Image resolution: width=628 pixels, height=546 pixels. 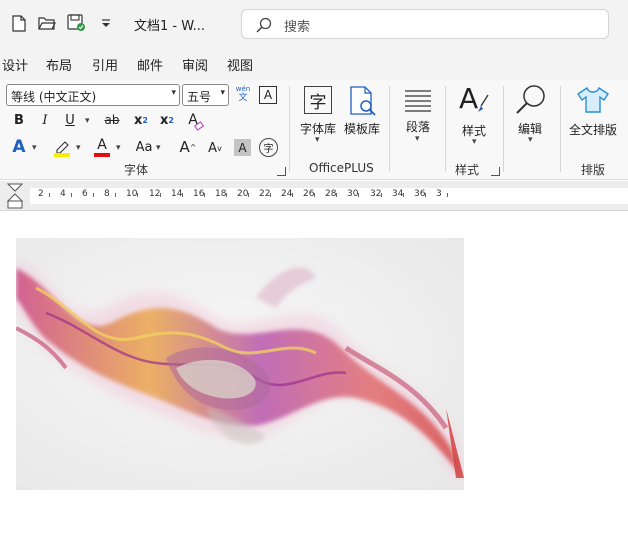 I want to click on italic-button: I, so click(x=45, y=120).